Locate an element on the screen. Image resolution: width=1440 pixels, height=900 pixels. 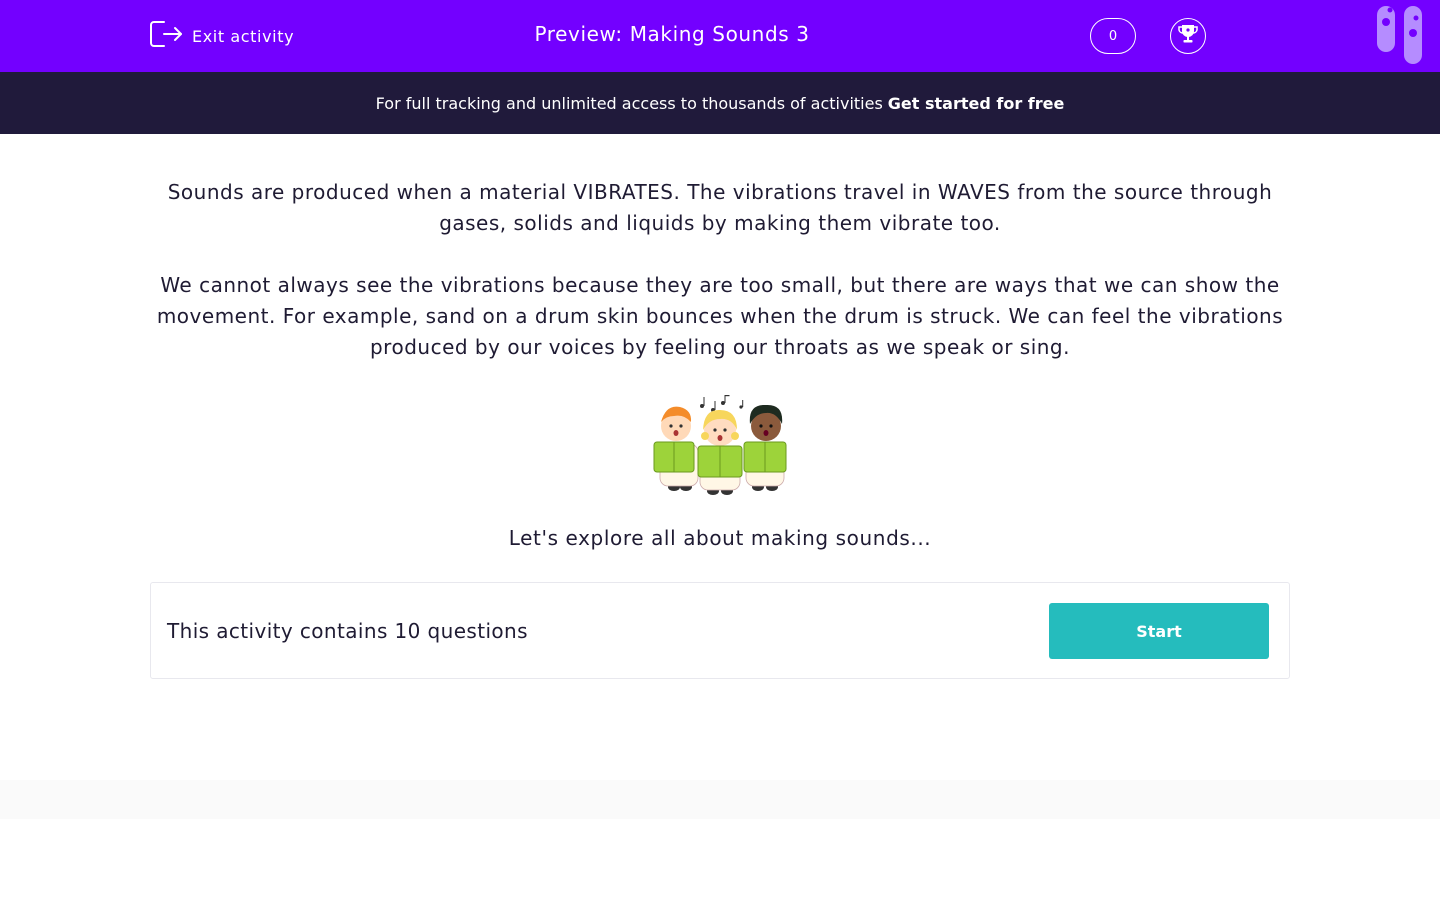
question-count-text: This activity contains 10 questions is located at coordinates (347, 631).